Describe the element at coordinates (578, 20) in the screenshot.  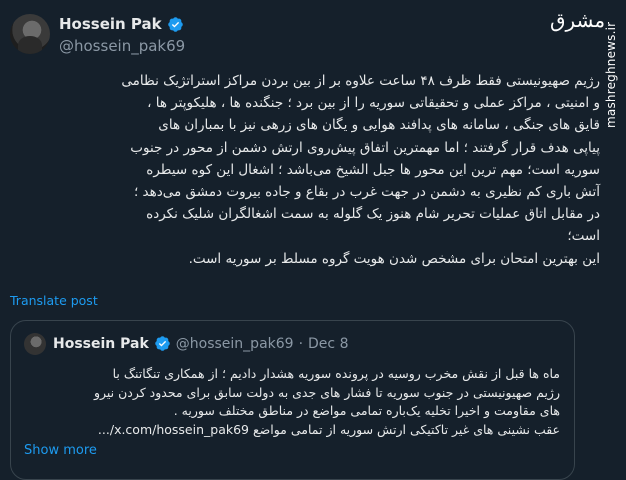
I see `site-logo: مشرق` at that location.